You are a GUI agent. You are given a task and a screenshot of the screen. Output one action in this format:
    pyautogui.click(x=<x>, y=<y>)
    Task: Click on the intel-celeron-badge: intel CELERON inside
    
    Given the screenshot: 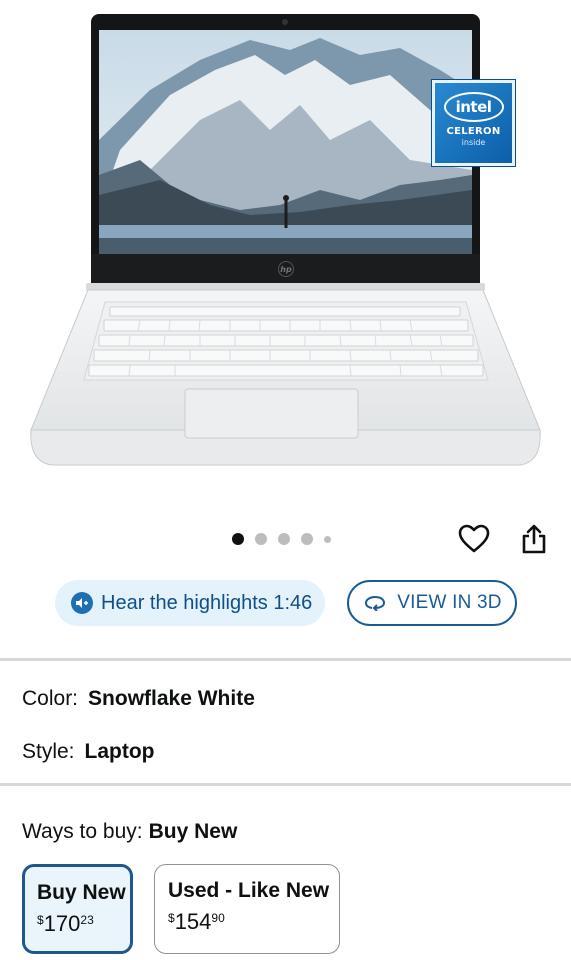 What is the action you would take?
    pyautogui.click(x=473, y=123)
    